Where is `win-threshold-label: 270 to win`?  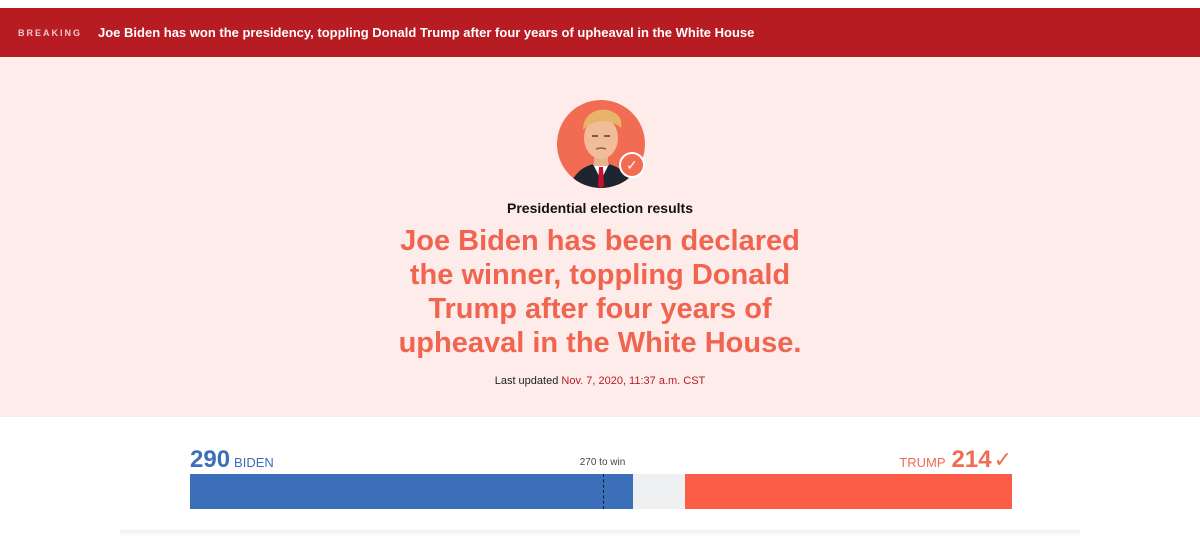
win-threshold-label: 270 to win is located at coordinates (602, 462).